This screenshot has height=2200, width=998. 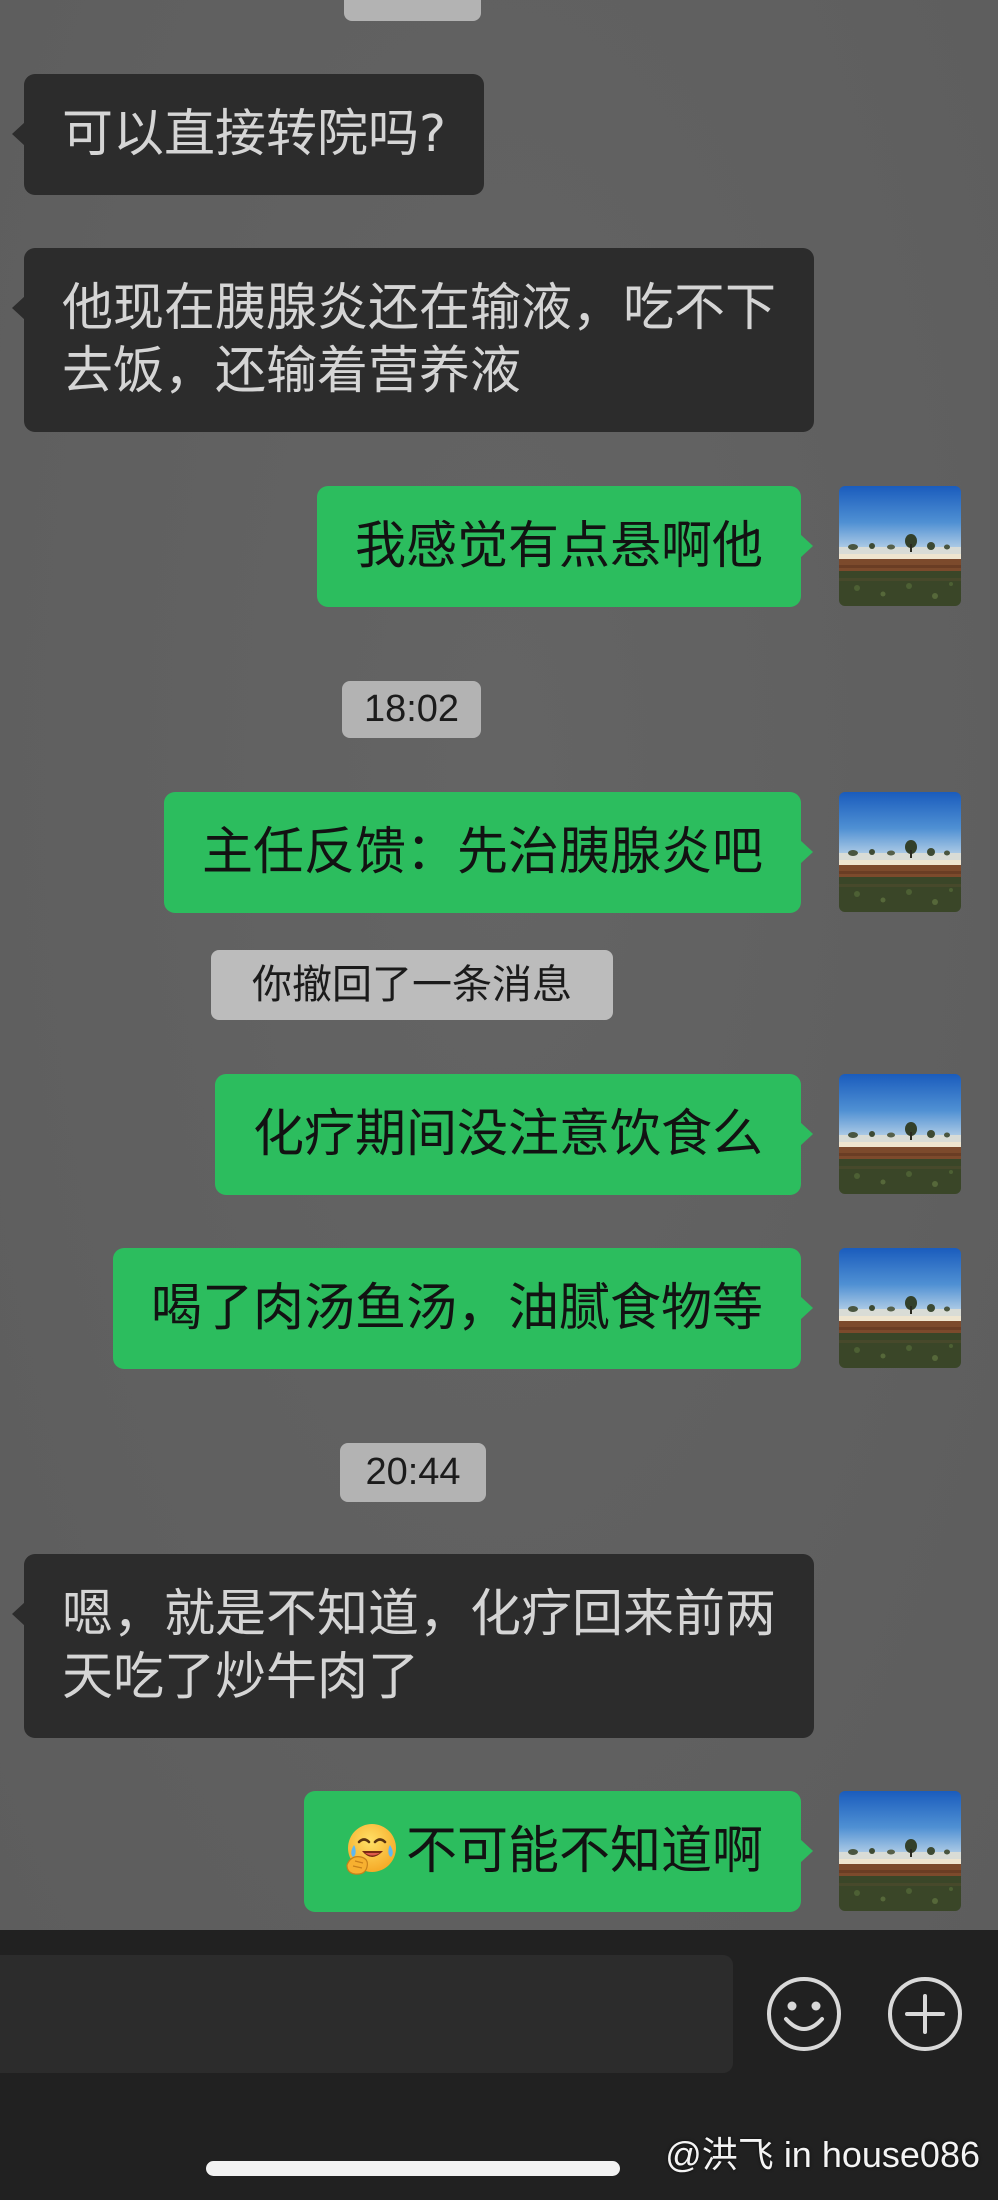 I want to click on message-text: 主任反馈：先治胰腺炎吧, so click(x=482, y=852).